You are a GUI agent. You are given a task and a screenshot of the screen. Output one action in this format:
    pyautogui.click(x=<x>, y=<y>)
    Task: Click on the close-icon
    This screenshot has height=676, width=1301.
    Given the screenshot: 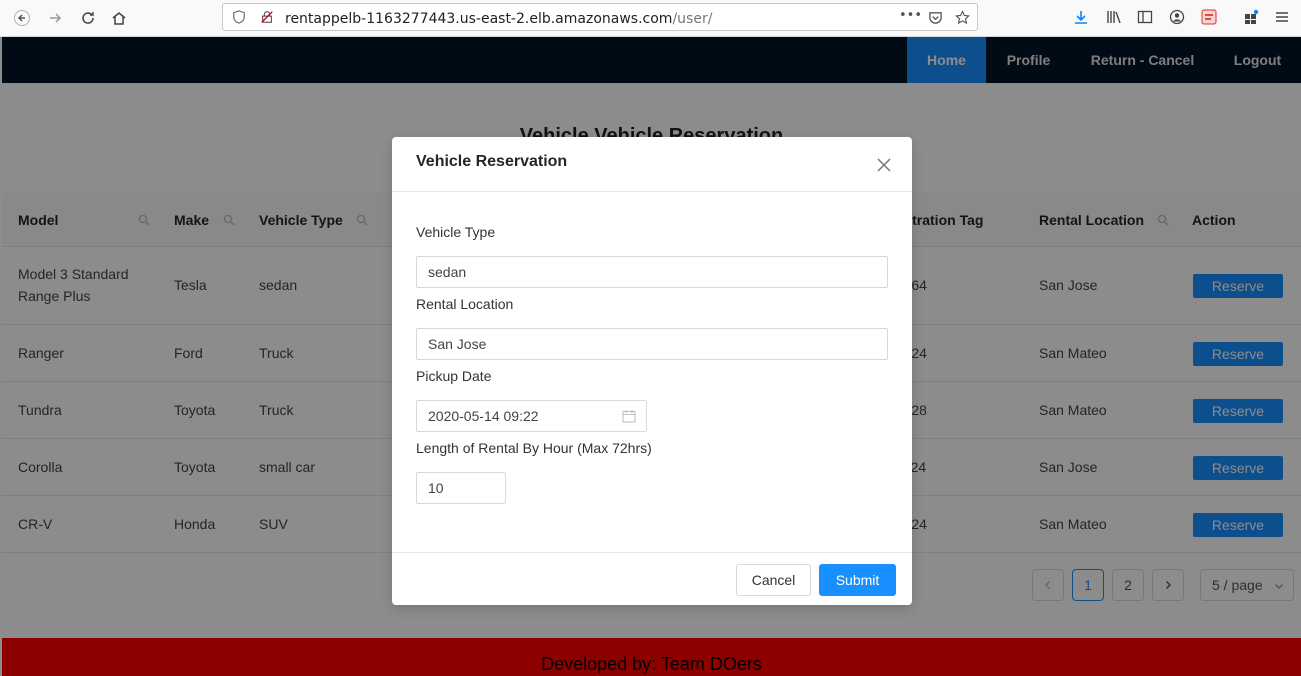 What is the action you would take?
    pyautogui.click(x=884, y=165)
    